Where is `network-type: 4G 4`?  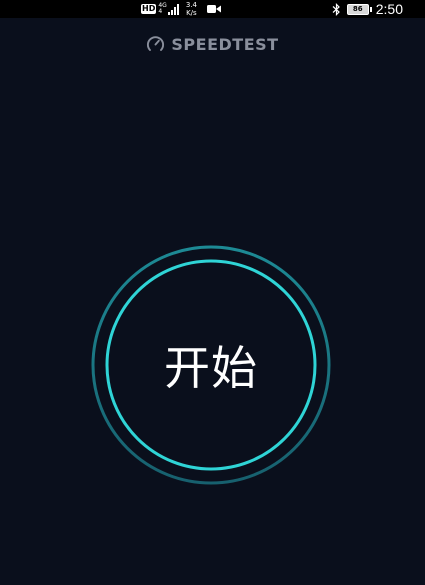 network-type: 4G 4 is located at coordinates (162, 9).